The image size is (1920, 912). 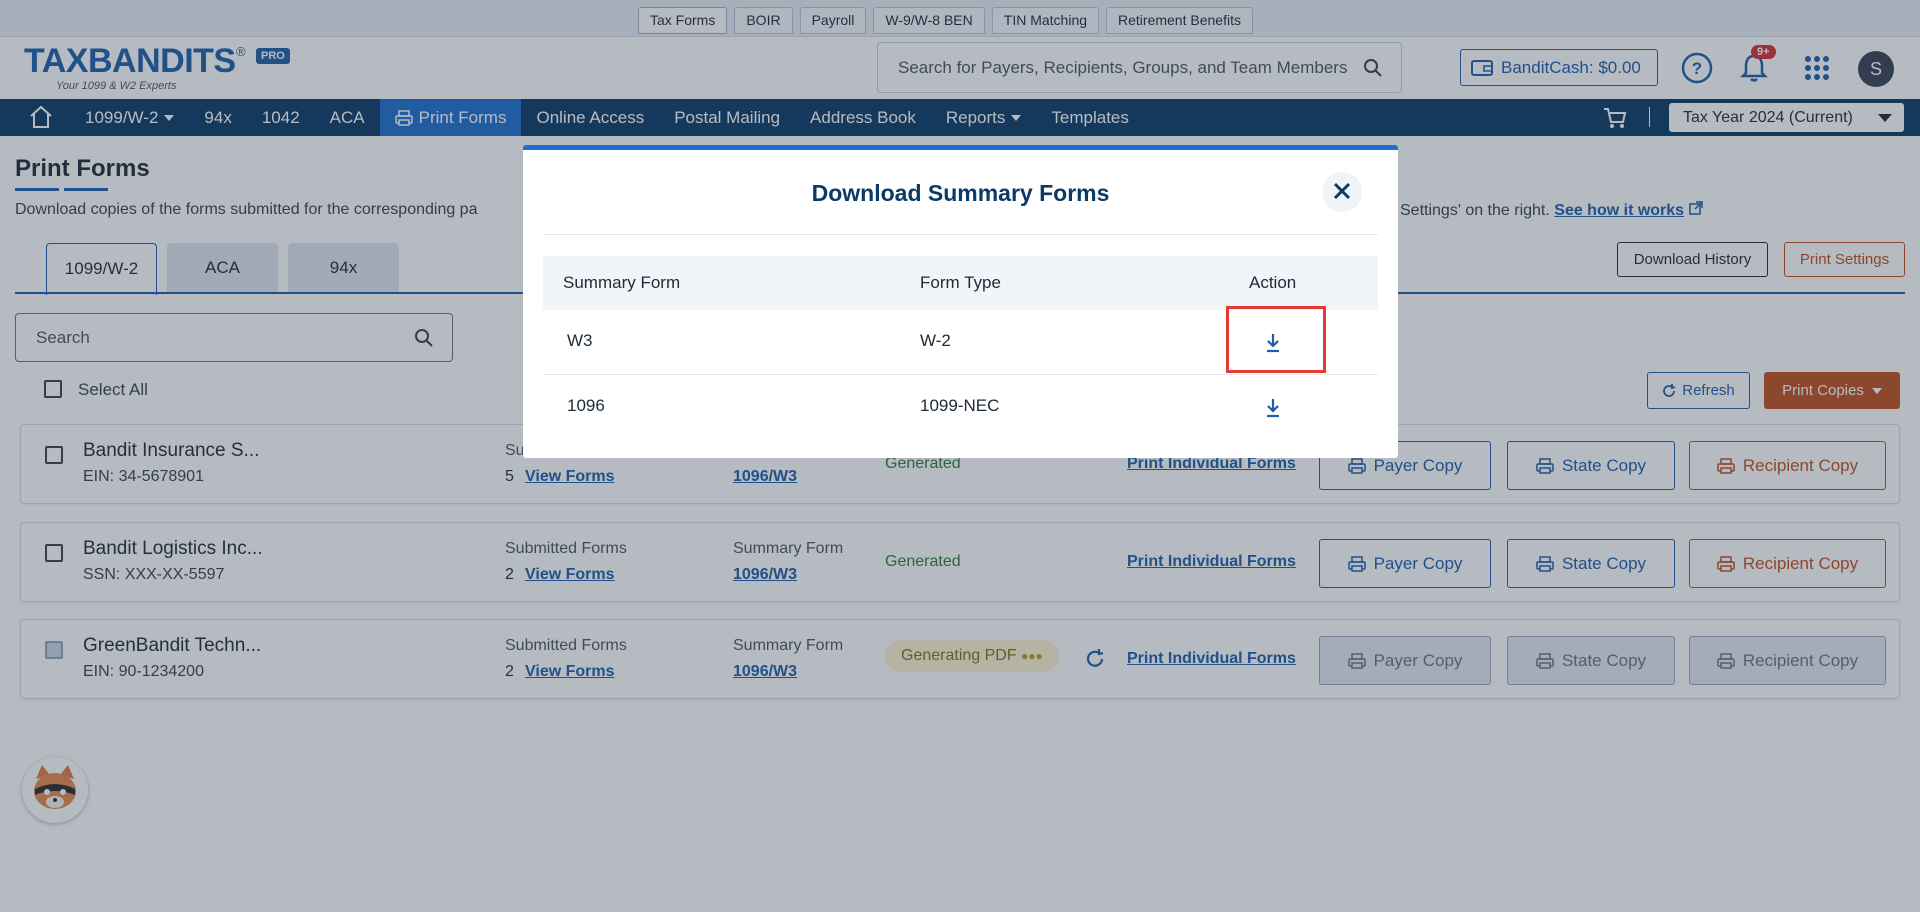 I want to click on dialog-title: Download Summary Forms, so click(x=960, y=193).